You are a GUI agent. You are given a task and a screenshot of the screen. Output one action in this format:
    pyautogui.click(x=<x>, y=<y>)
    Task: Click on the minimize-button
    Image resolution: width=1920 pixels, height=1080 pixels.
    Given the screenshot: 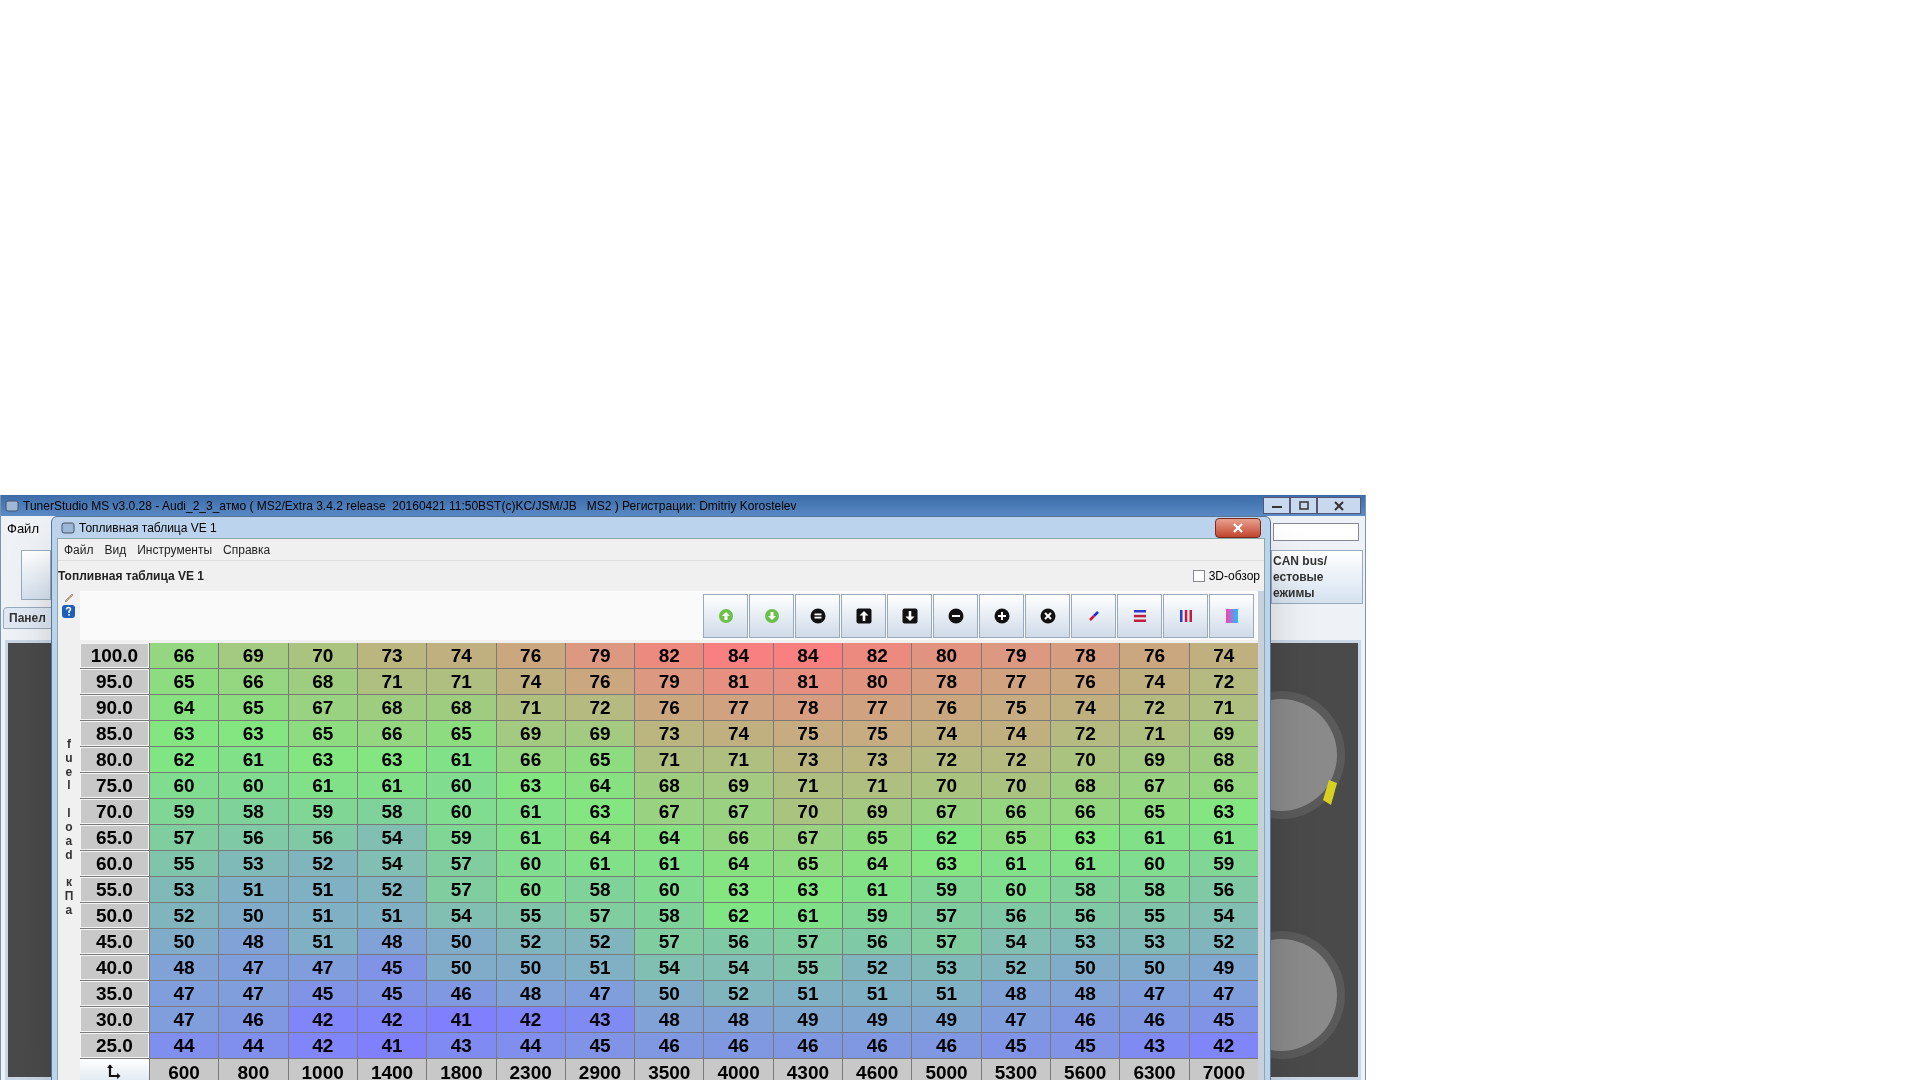 What is the action you would take?
    pyautogui.click(x=1276, y=505)
    